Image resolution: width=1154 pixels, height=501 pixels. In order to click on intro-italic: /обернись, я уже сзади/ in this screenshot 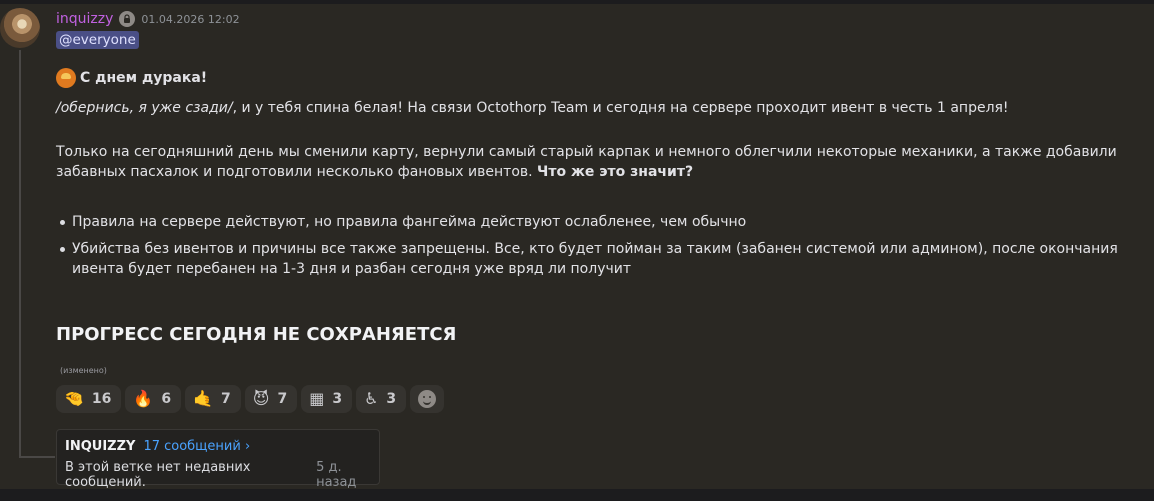, I will do `click(144, 108)`.